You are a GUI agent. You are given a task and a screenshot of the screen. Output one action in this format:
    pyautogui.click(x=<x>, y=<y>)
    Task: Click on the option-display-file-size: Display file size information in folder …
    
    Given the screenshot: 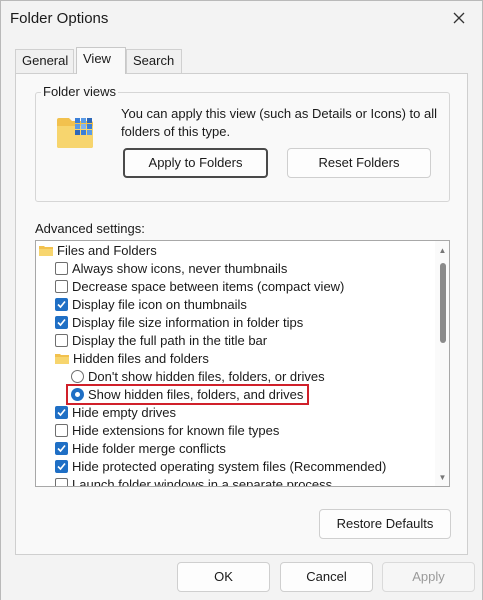 What is the action you would take?
    pyautogui.click(x=179, y=322)
    